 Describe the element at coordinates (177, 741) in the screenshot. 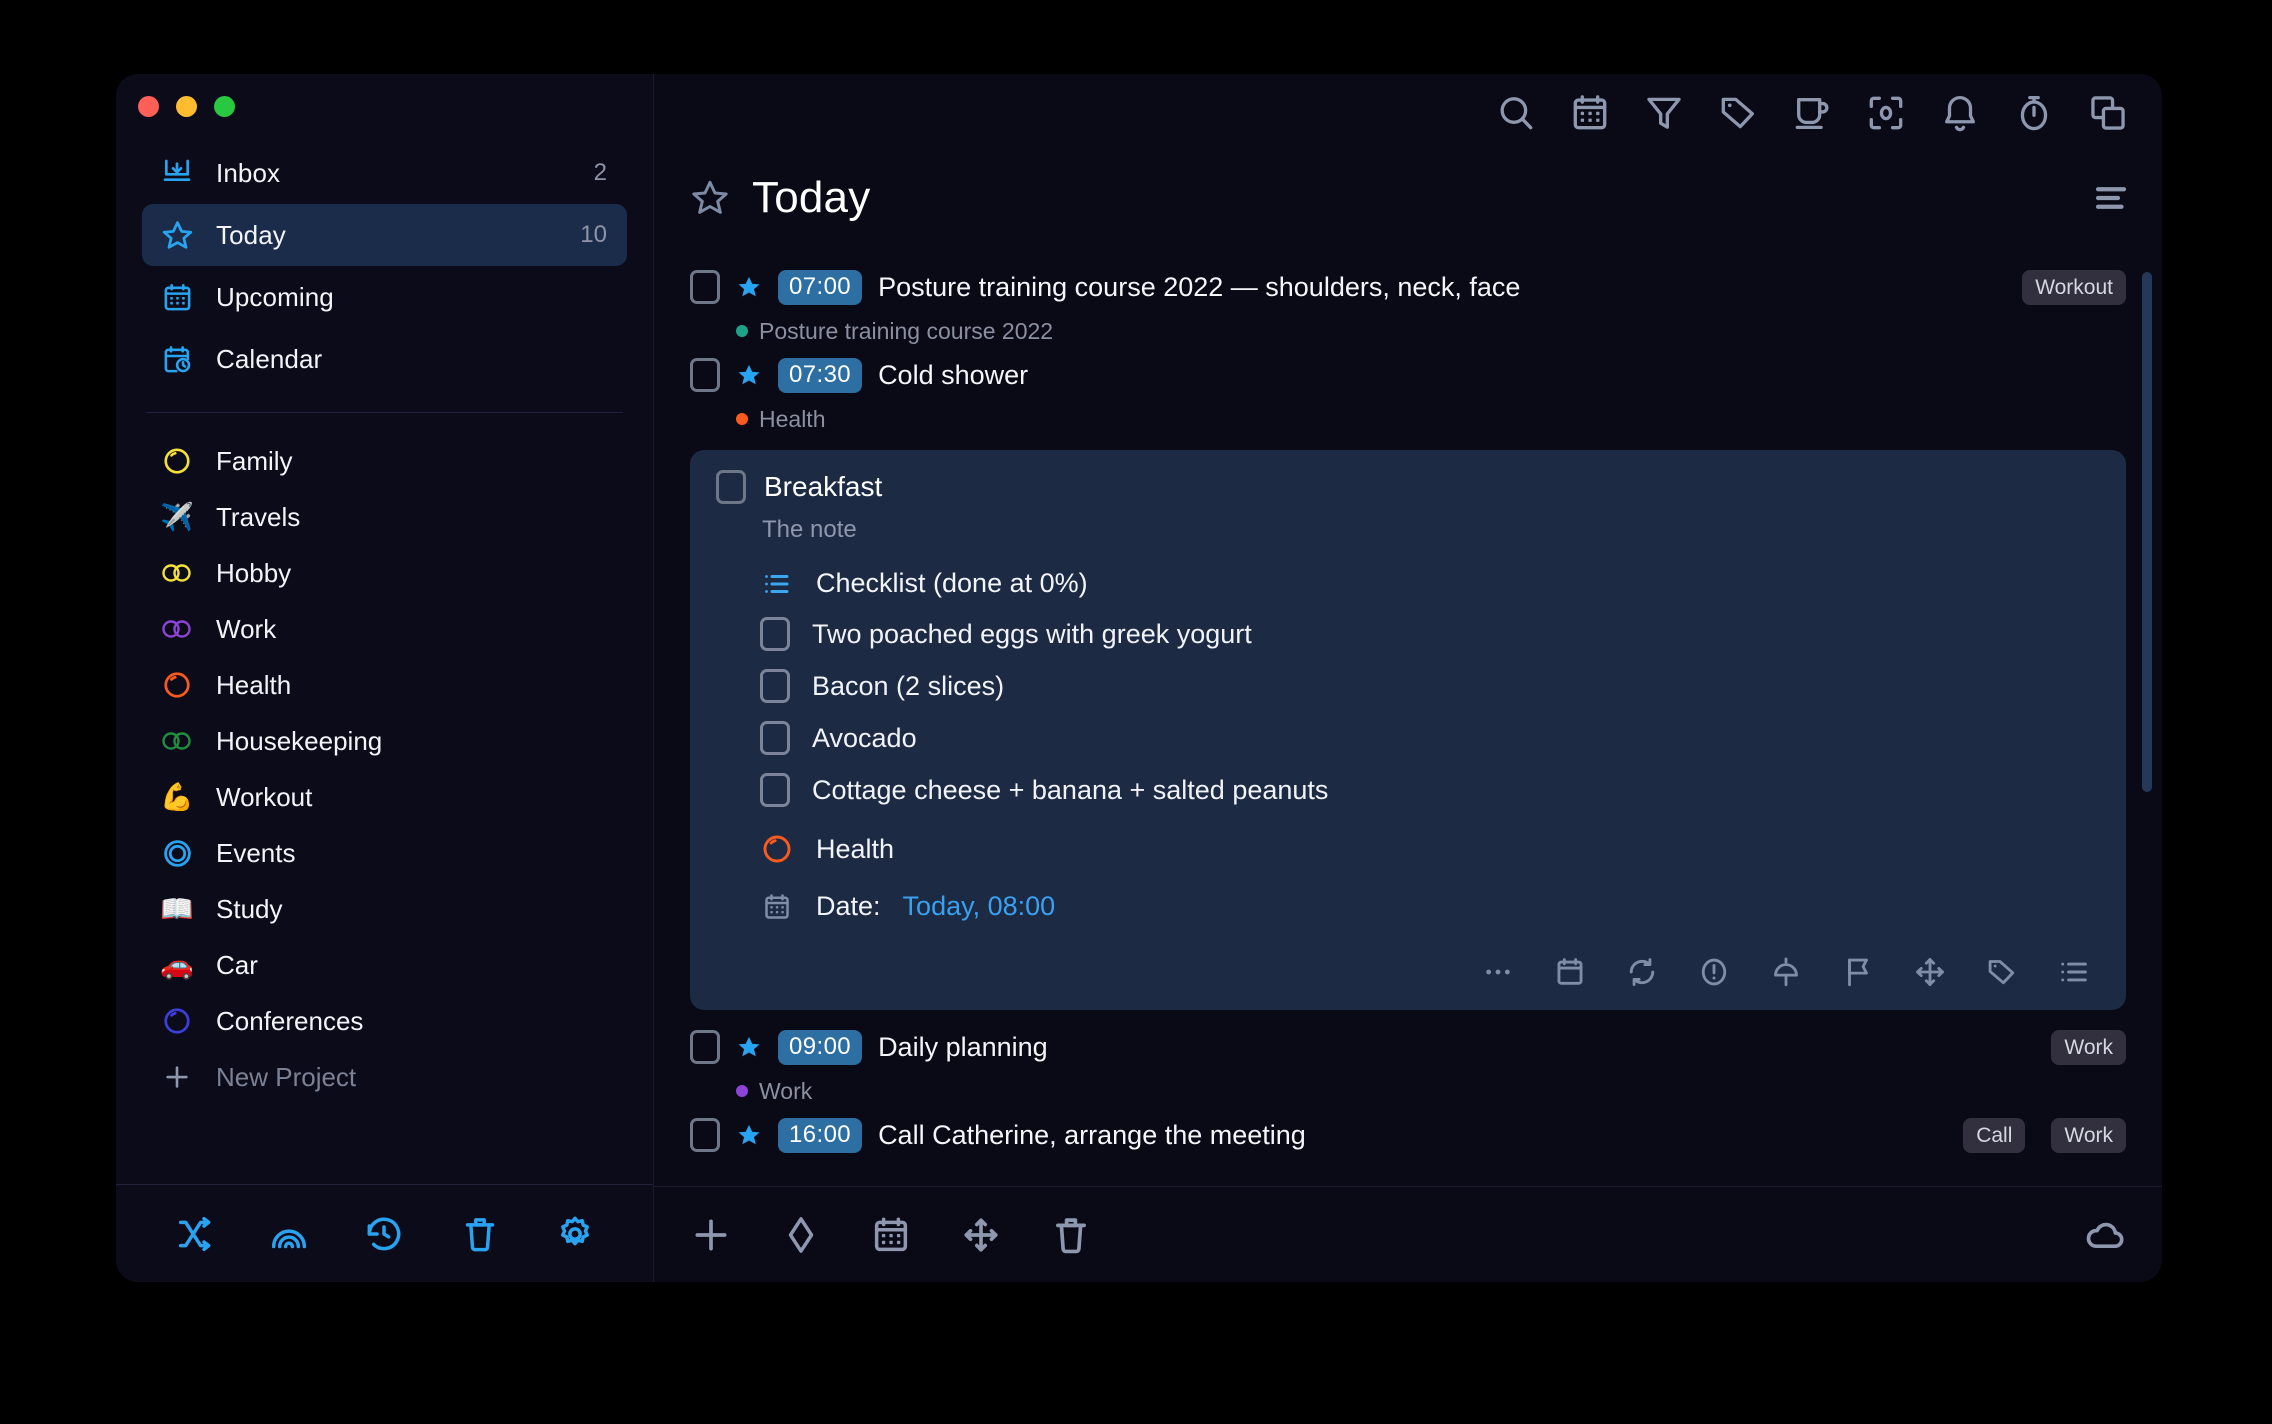

I see `two-circles-icon` at that location.